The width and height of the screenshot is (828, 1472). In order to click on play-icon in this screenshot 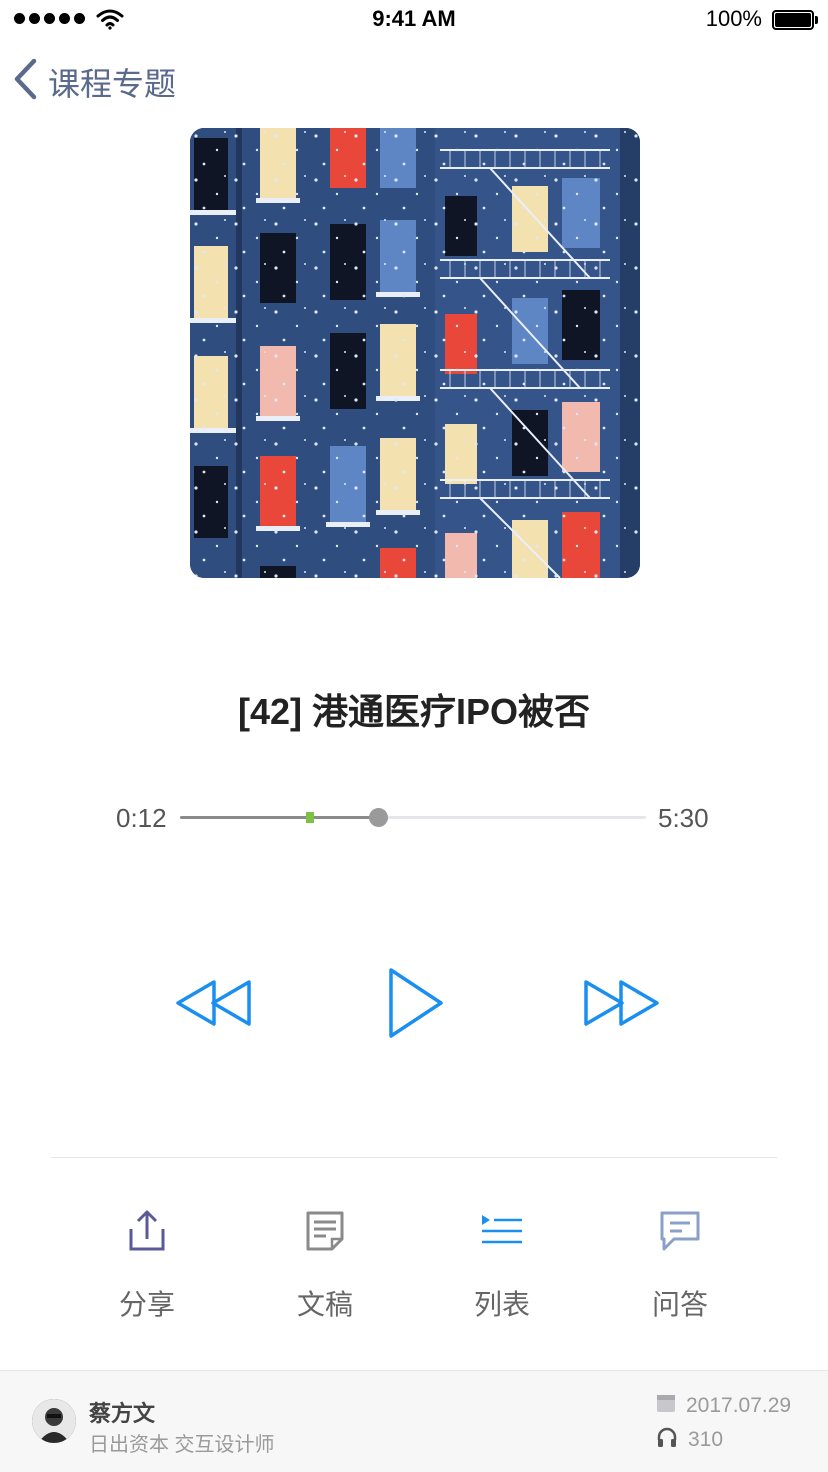, I will do `click(416, 1006)`.